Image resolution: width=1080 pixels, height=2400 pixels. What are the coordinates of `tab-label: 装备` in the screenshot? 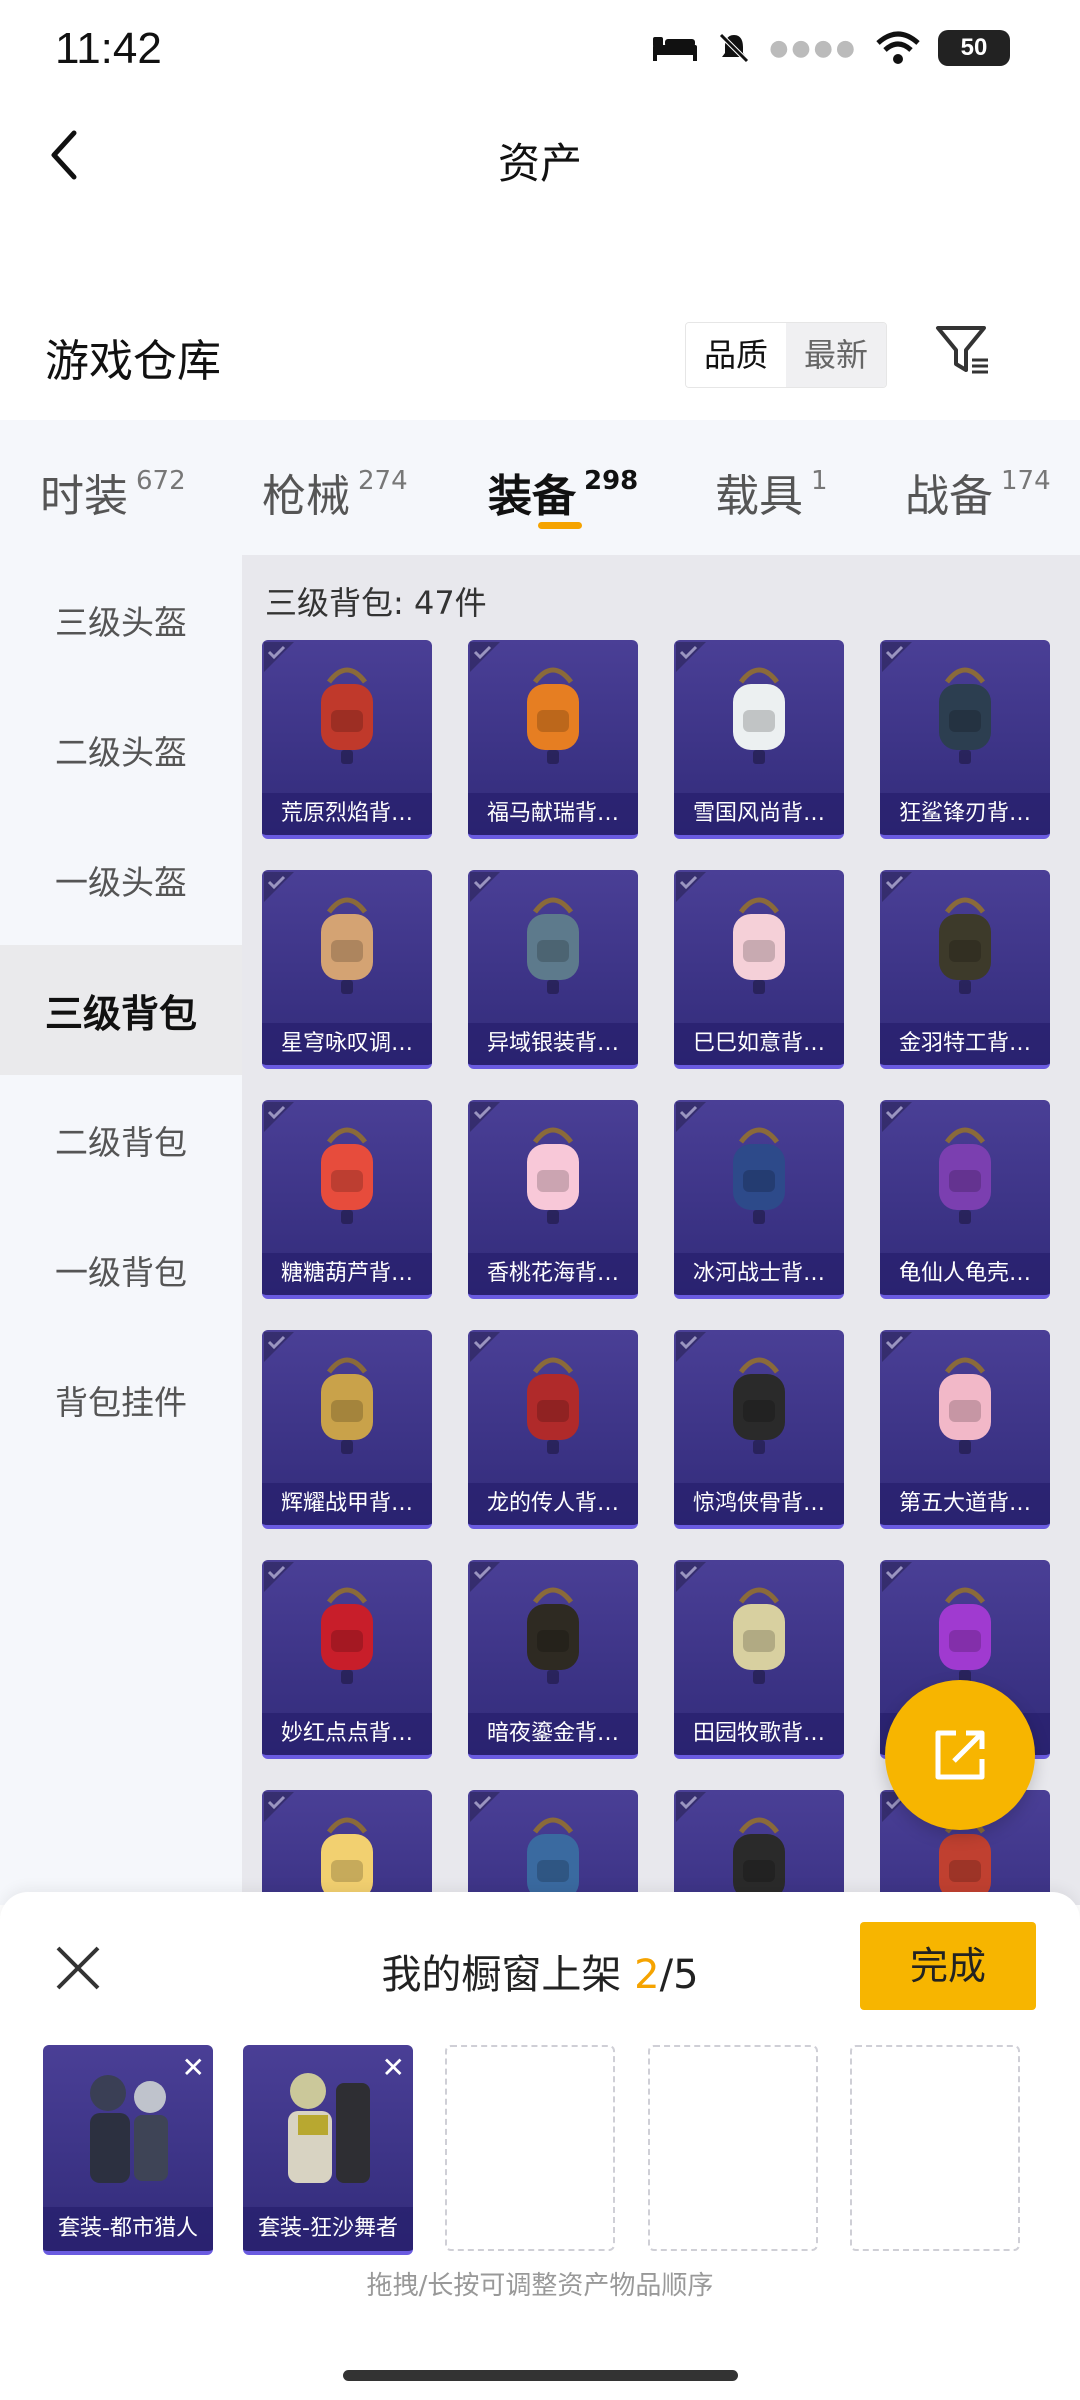 It's located at (532, 496).